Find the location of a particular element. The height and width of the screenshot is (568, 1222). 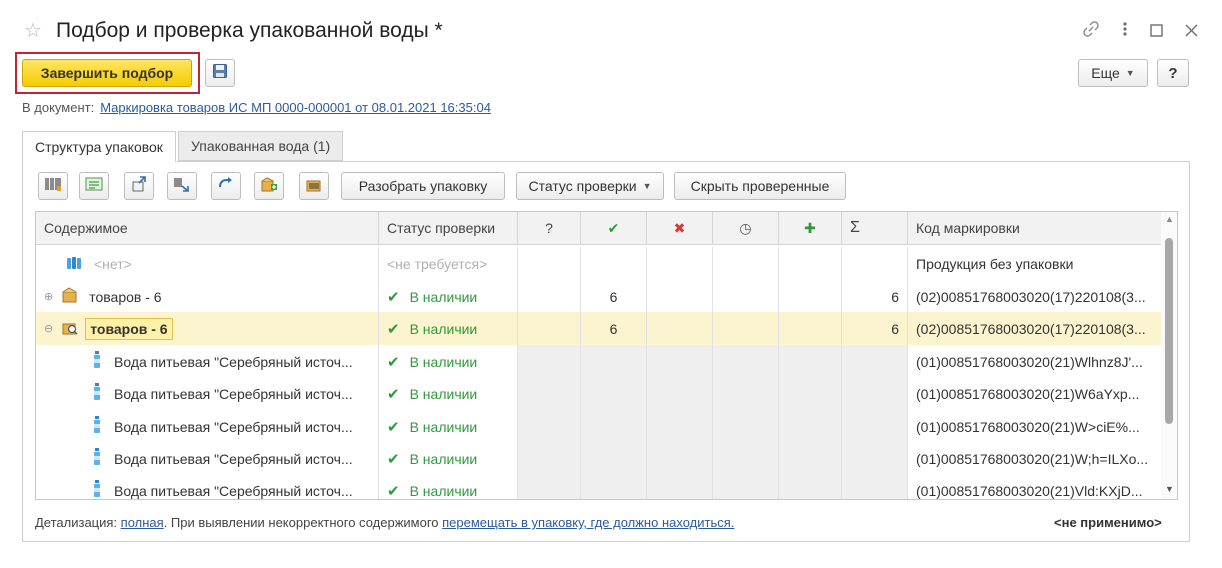

column-header-checked-icon: ✔ is located at coordinates (614, 228).